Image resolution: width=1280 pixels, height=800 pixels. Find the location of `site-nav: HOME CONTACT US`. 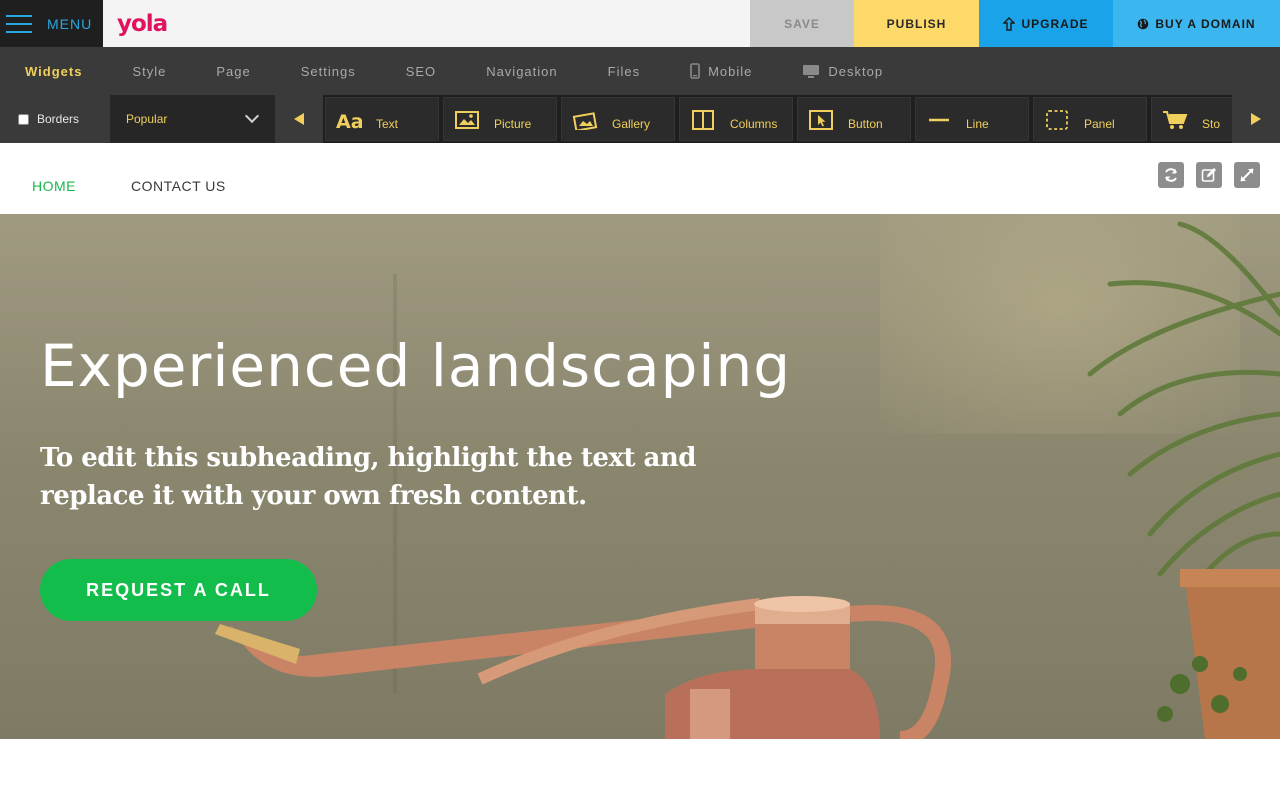

site-nav: HOME CONTACT US is located at coordinates (640, 178).